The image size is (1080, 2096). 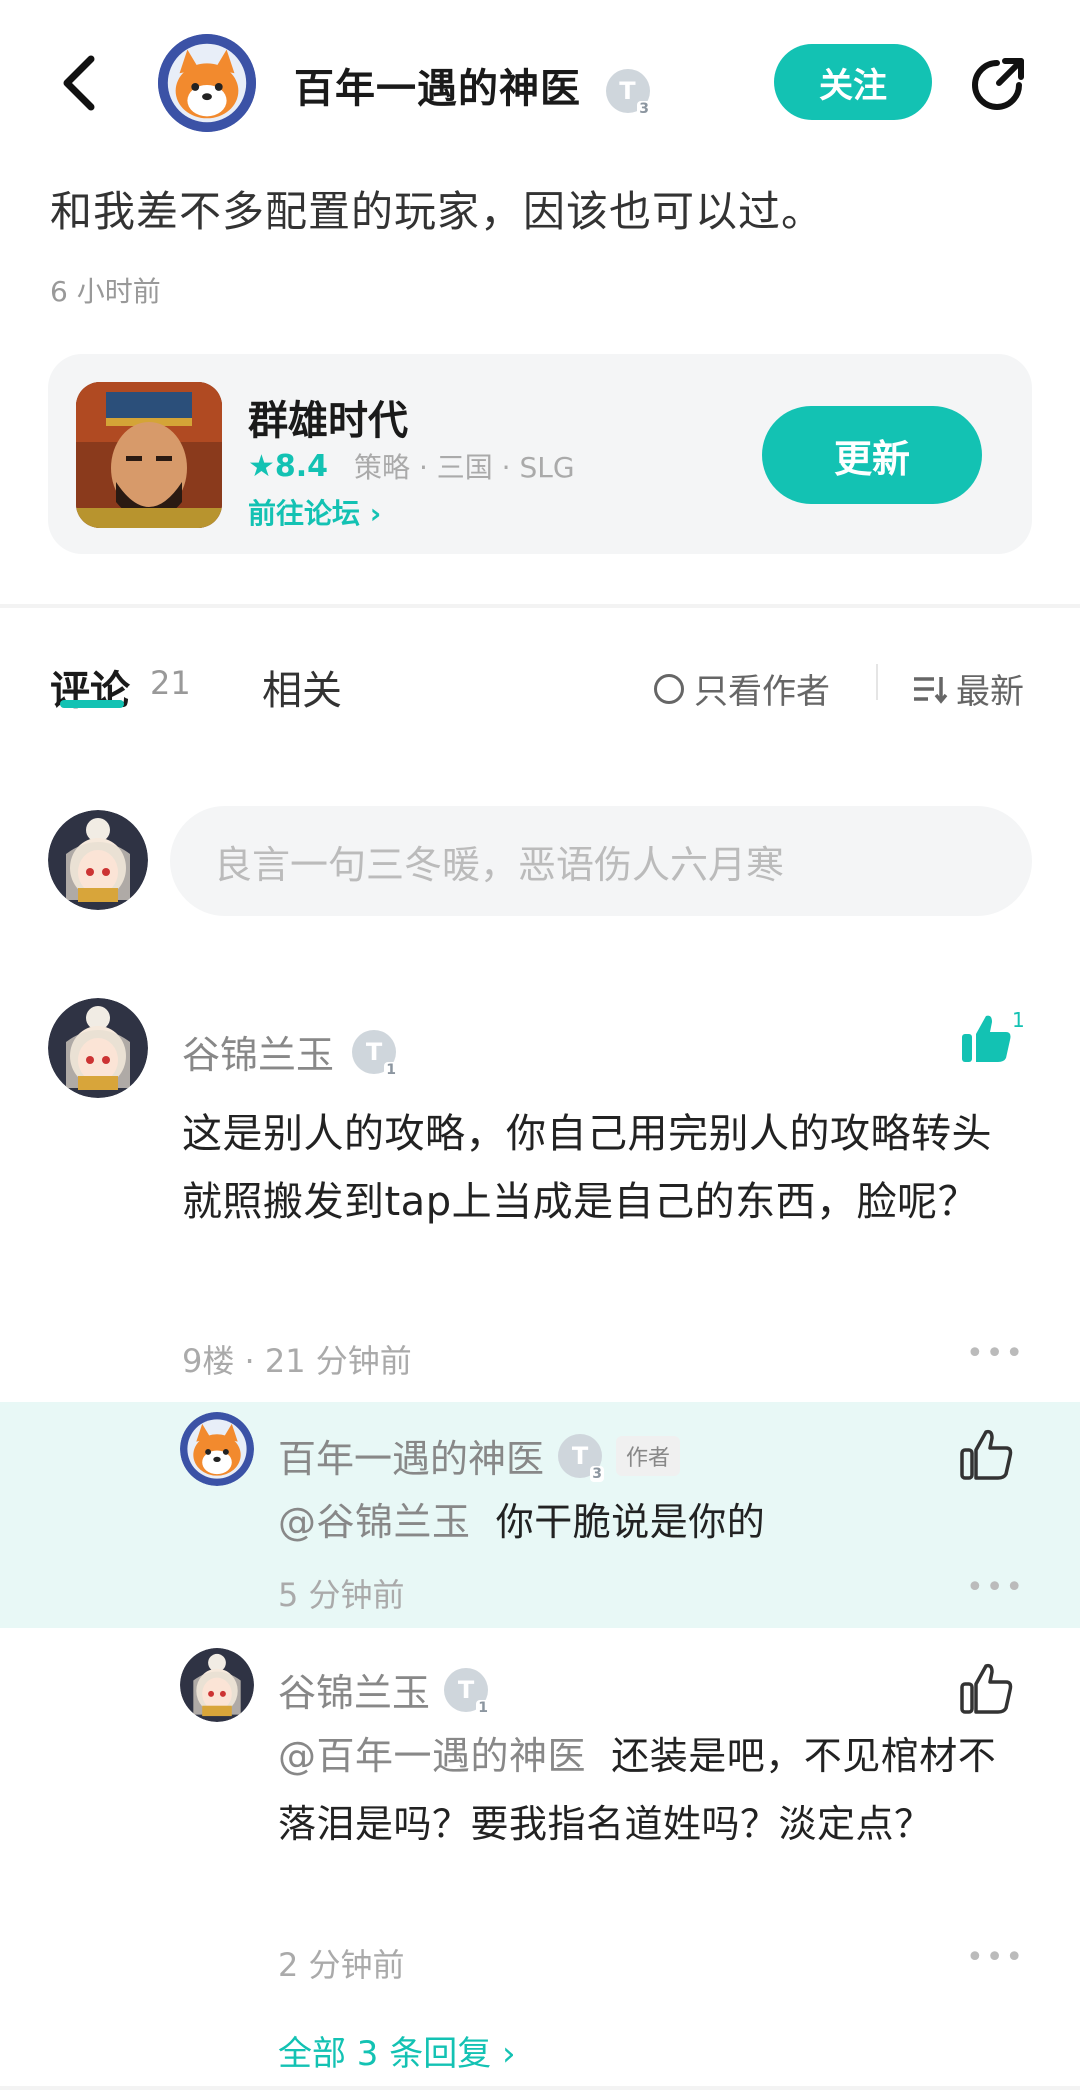 What do you see at coordinates (931, 690) in the screenshot?
I see `sort-icon` at bounding box center [931, 690].